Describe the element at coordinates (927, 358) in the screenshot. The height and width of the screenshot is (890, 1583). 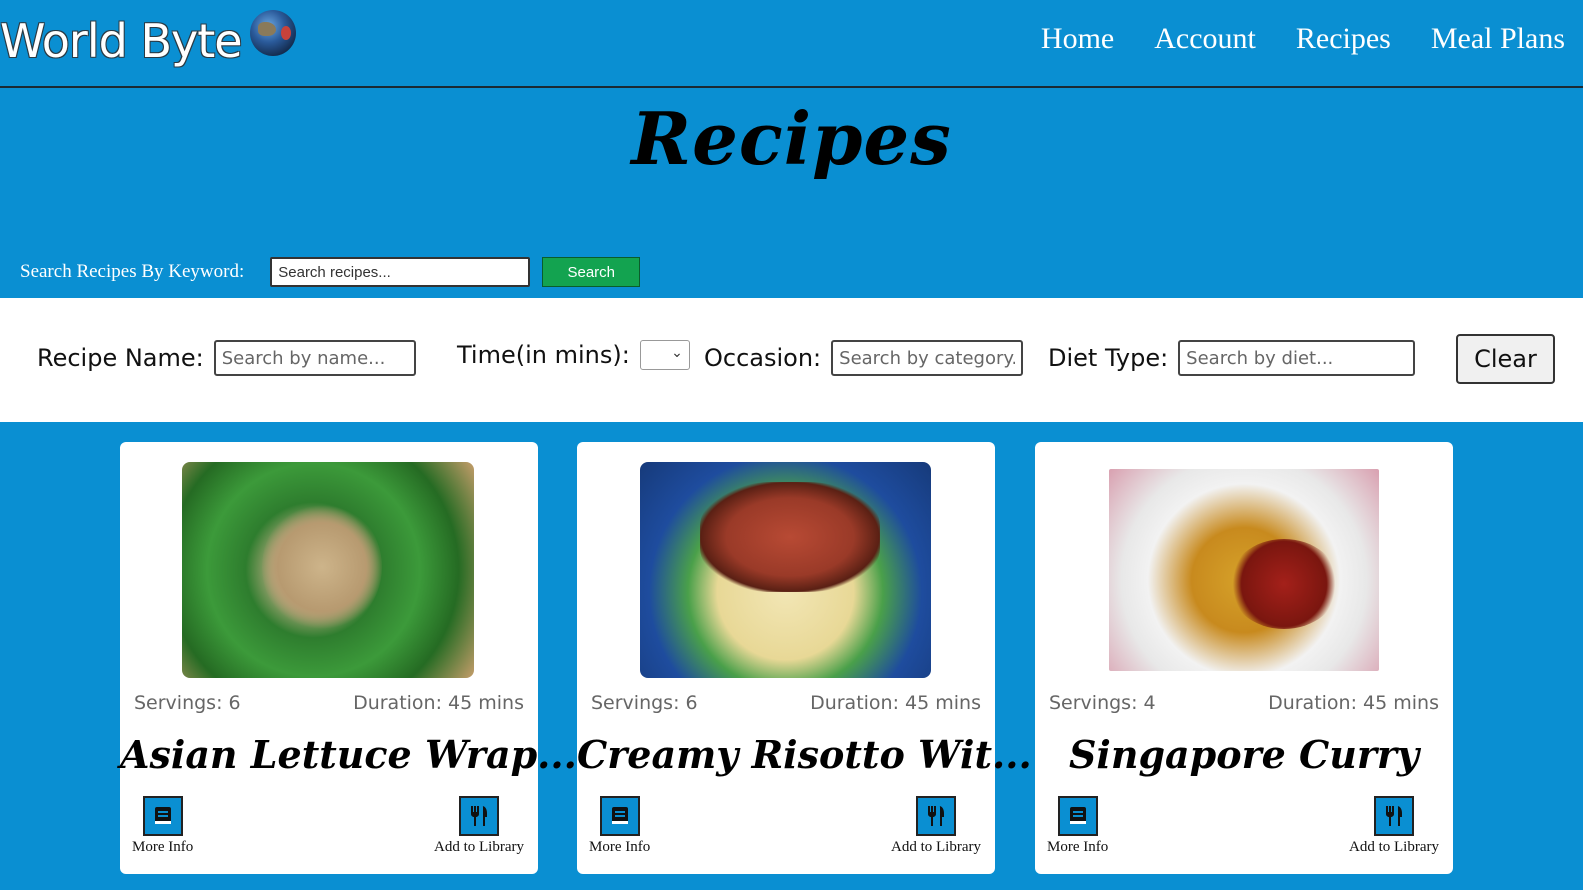
I see `occasion-input` at that location.